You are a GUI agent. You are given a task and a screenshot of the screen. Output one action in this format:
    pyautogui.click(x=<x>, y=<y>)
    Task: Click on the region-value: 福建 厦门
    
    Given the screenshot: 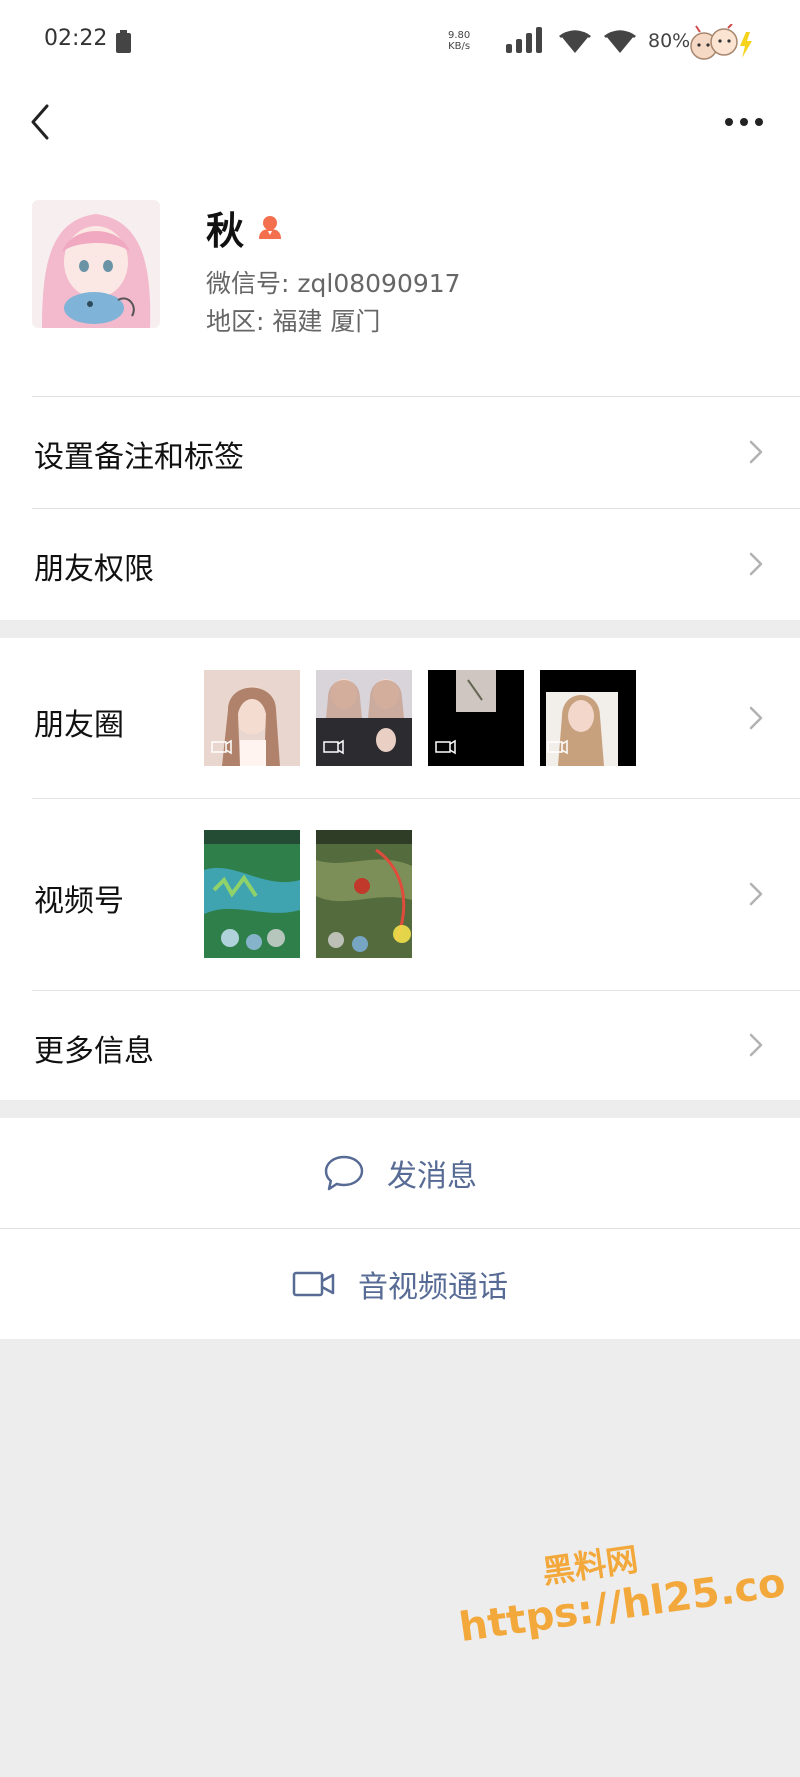 What is the action you would take?
    pyautogui.click(x=326, y=321)
    